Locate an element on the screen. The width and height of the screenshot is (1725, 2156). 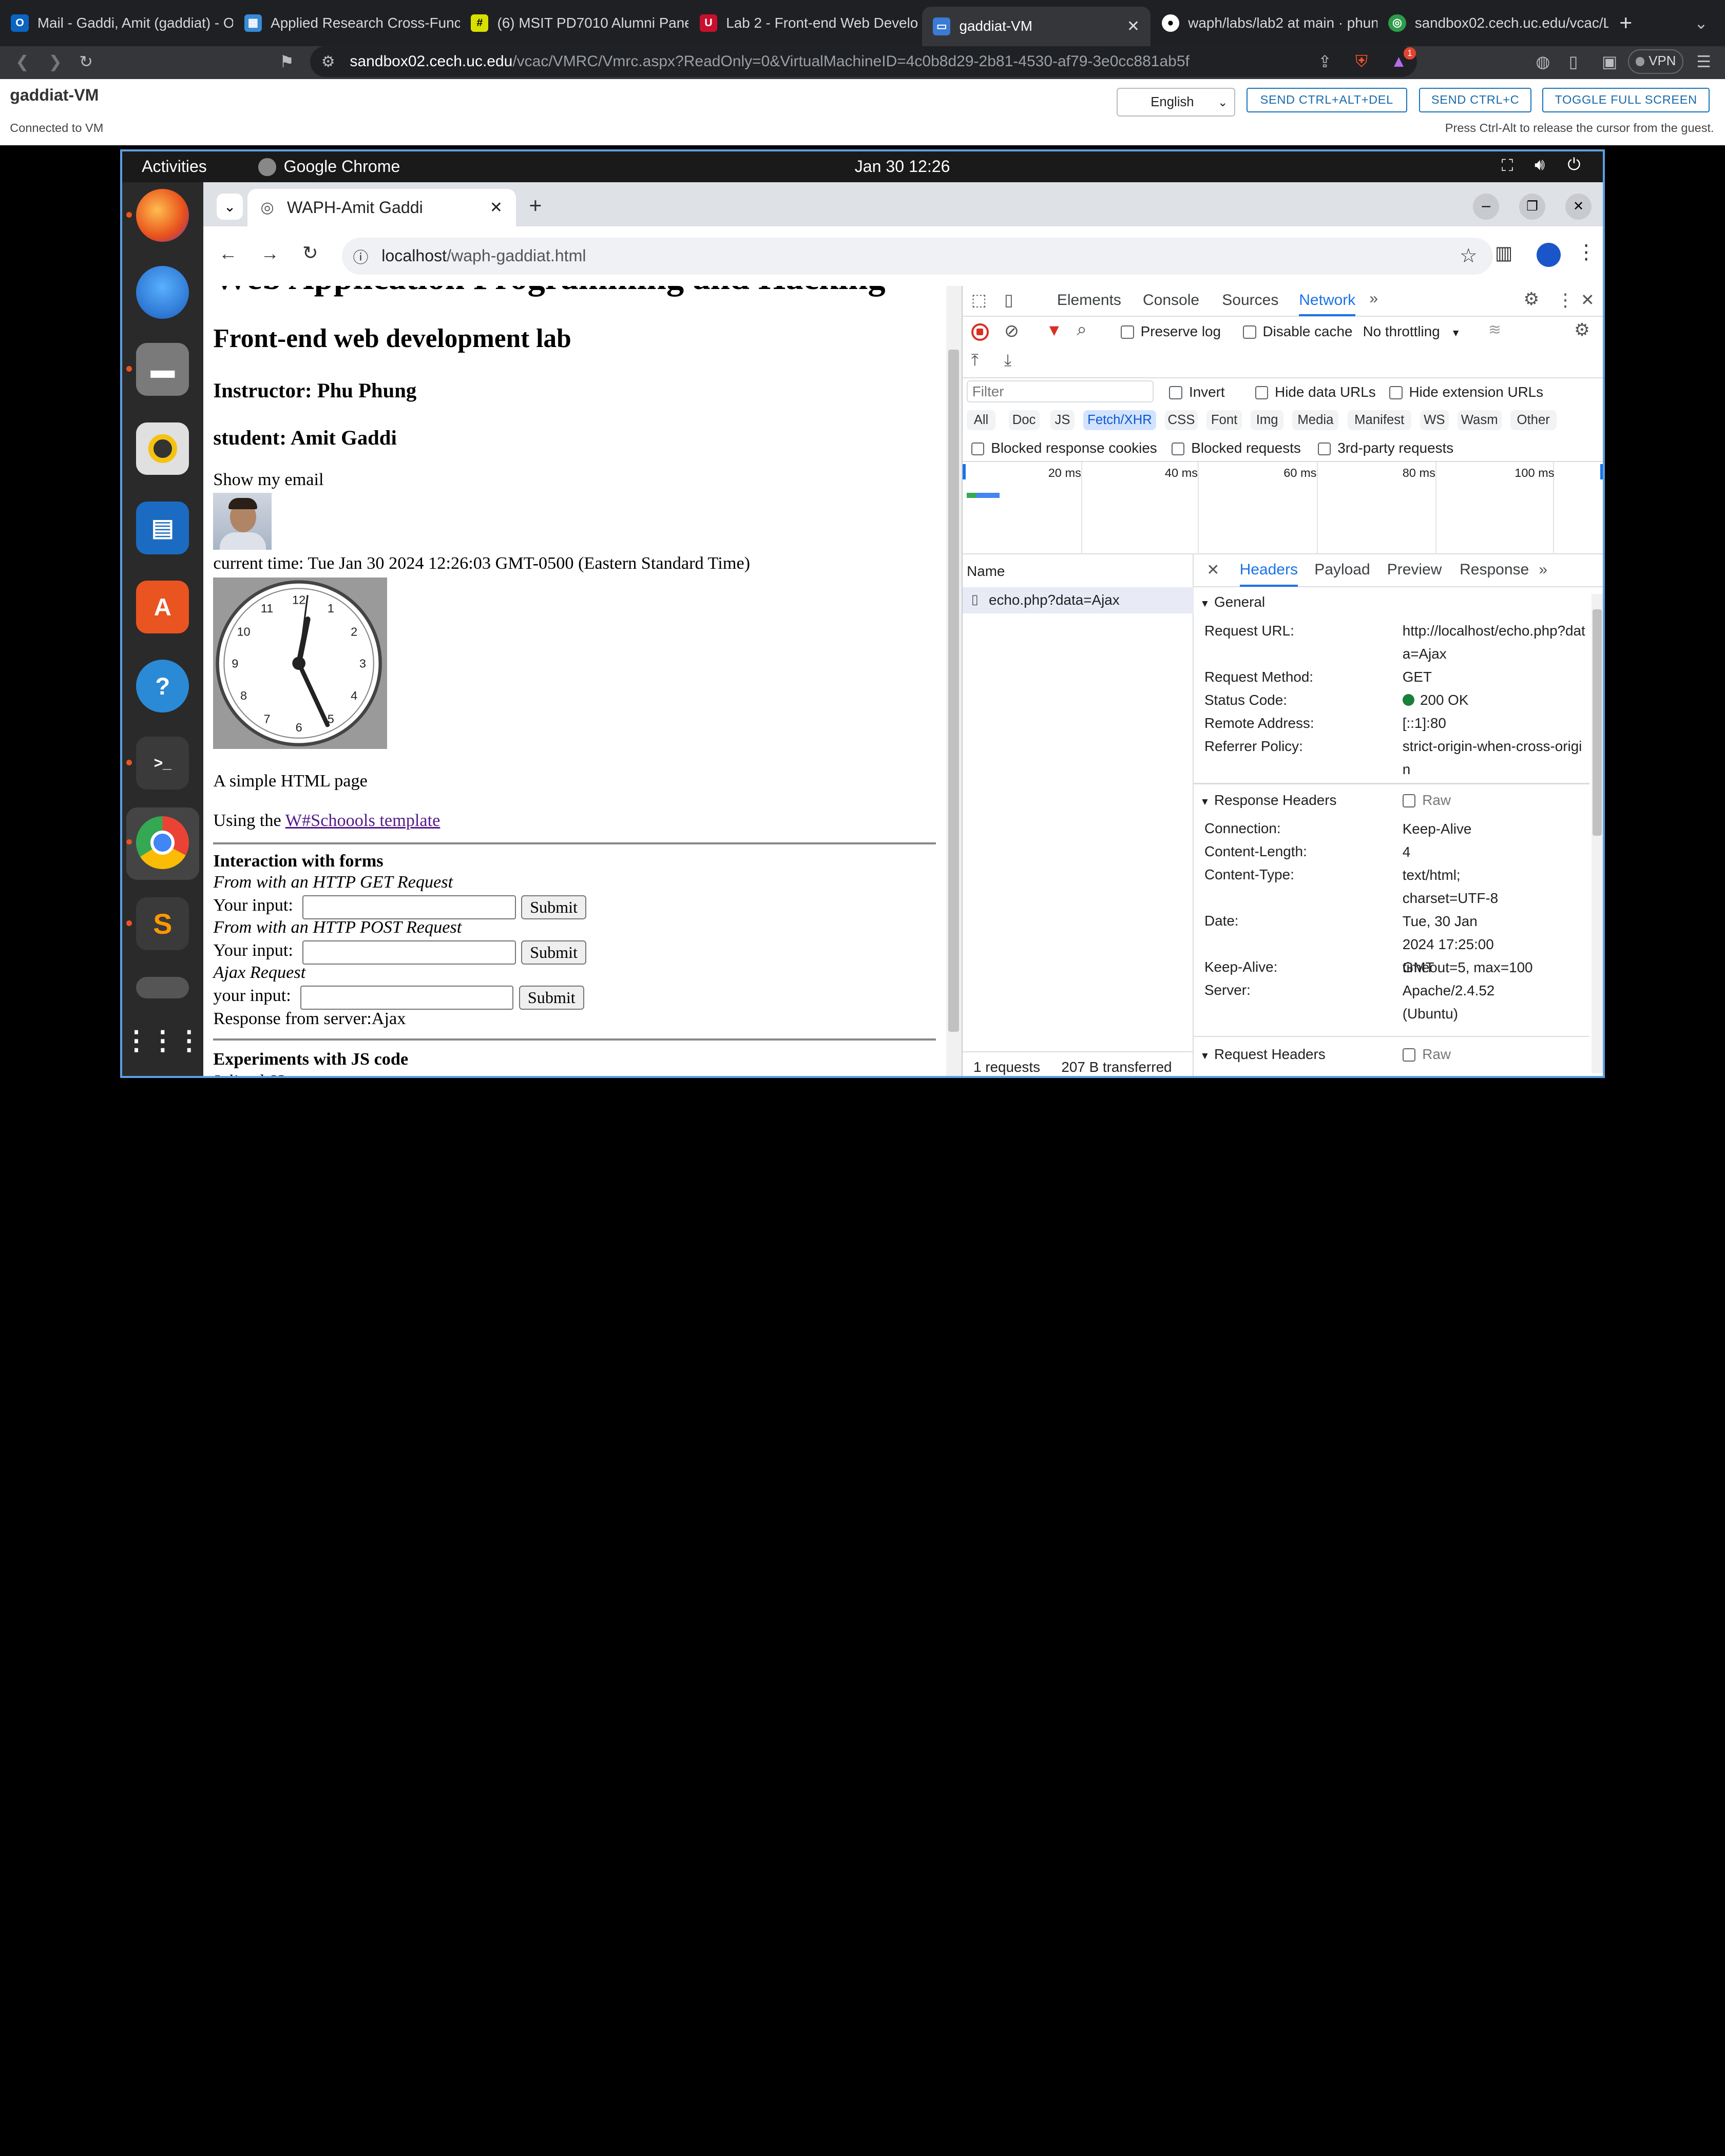
terminal-icon: >_ is located at coordinates (162, 763).